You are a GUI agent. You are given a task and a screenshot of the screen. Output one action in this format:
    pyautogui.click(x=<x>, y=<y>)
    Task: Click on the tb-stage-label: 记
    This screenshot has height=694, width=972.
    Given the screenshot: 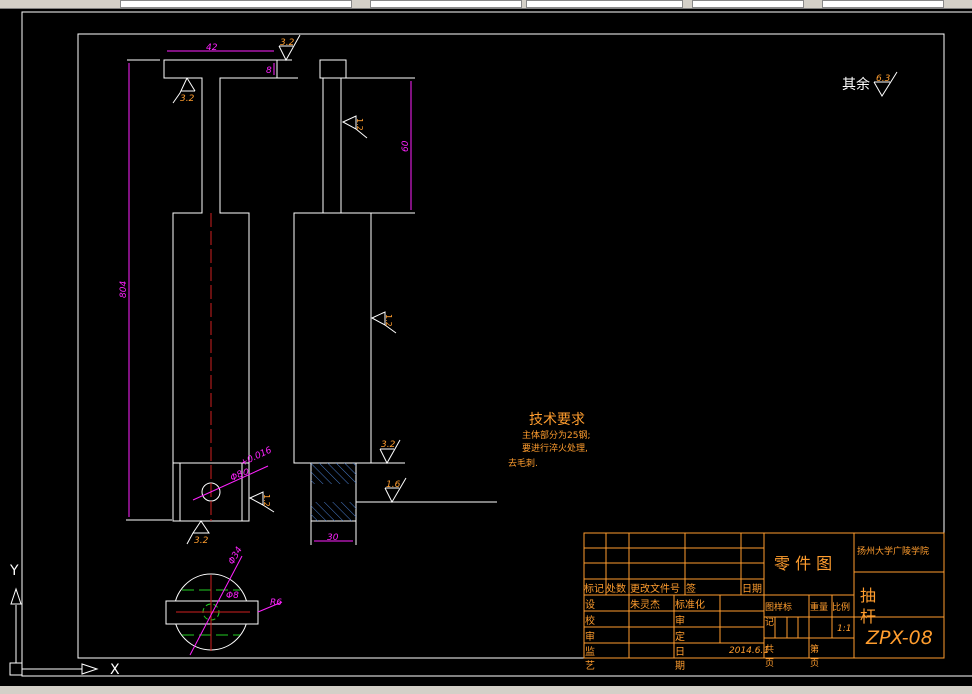 What is the action you would take?
    pyautogui.click(x=769, y=622)
    